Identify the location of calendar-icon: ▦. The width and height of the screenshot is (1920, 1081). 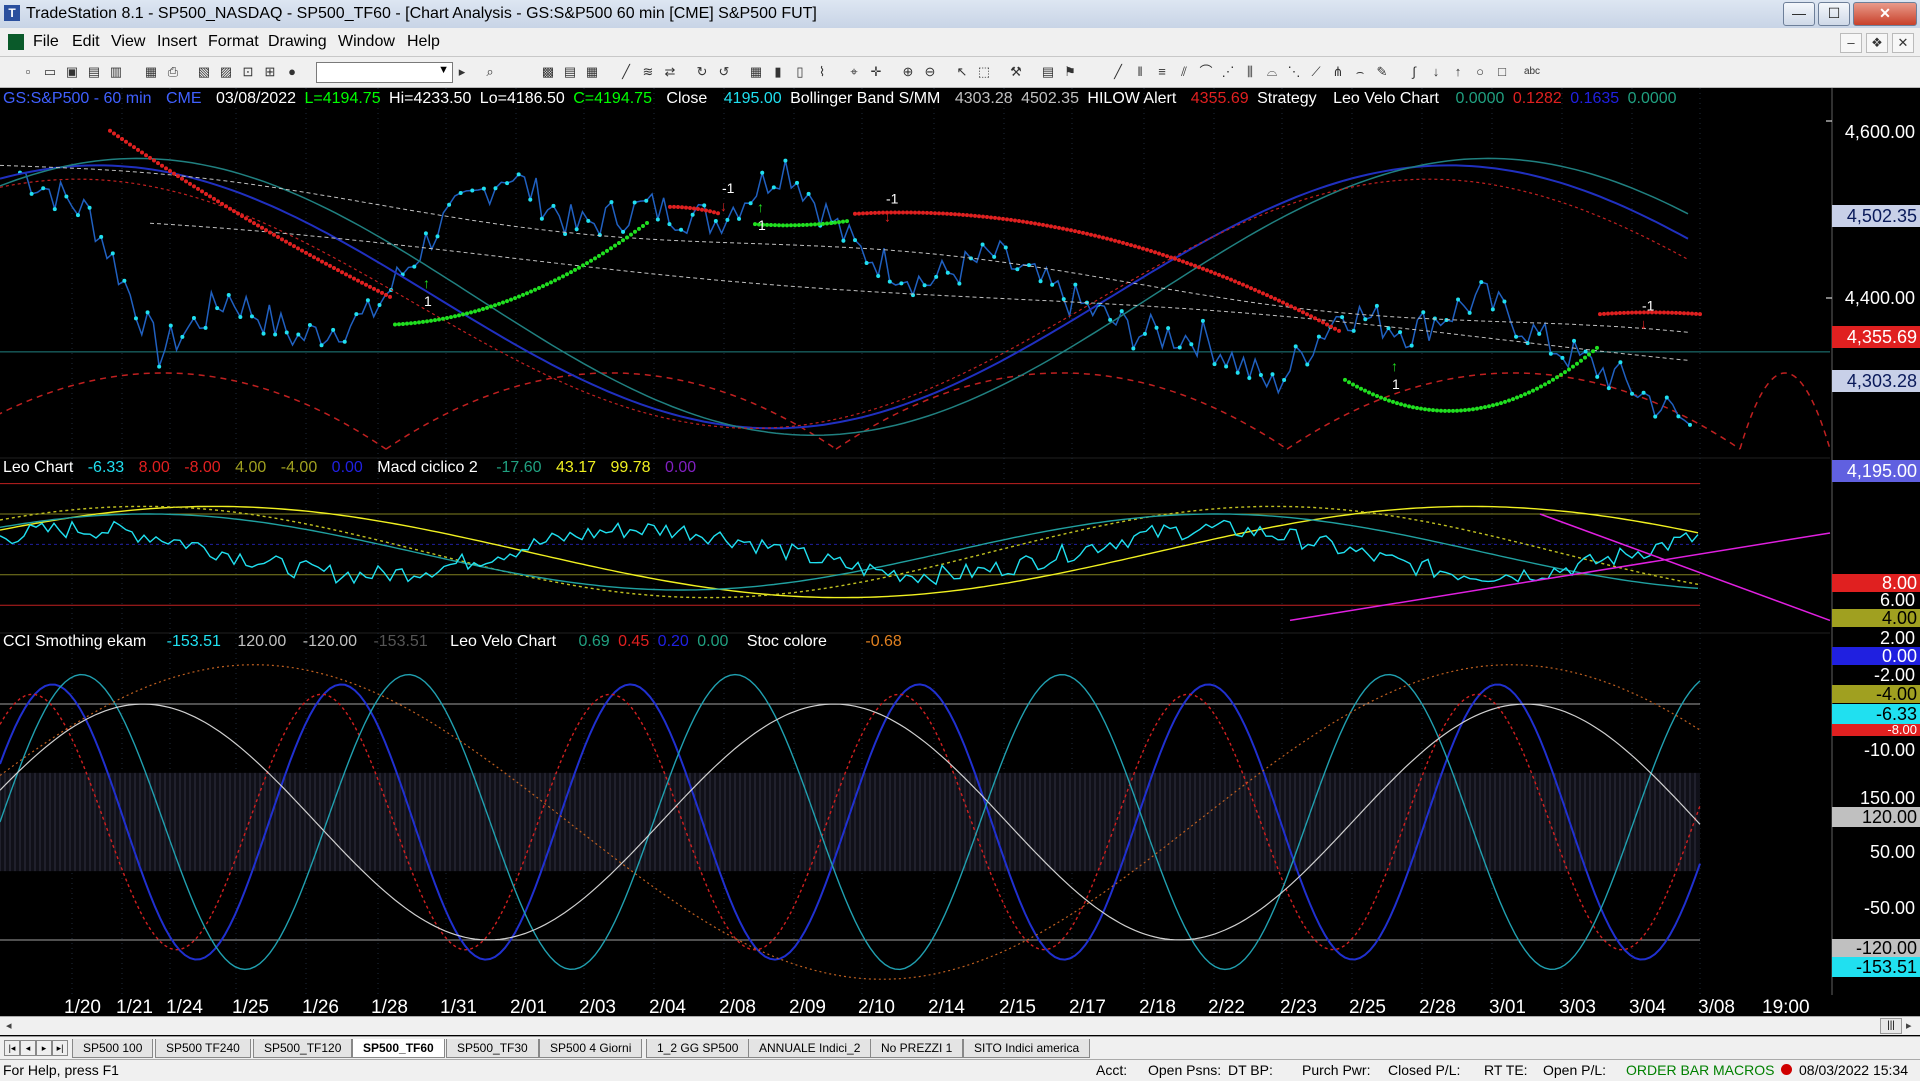
(756, 72).